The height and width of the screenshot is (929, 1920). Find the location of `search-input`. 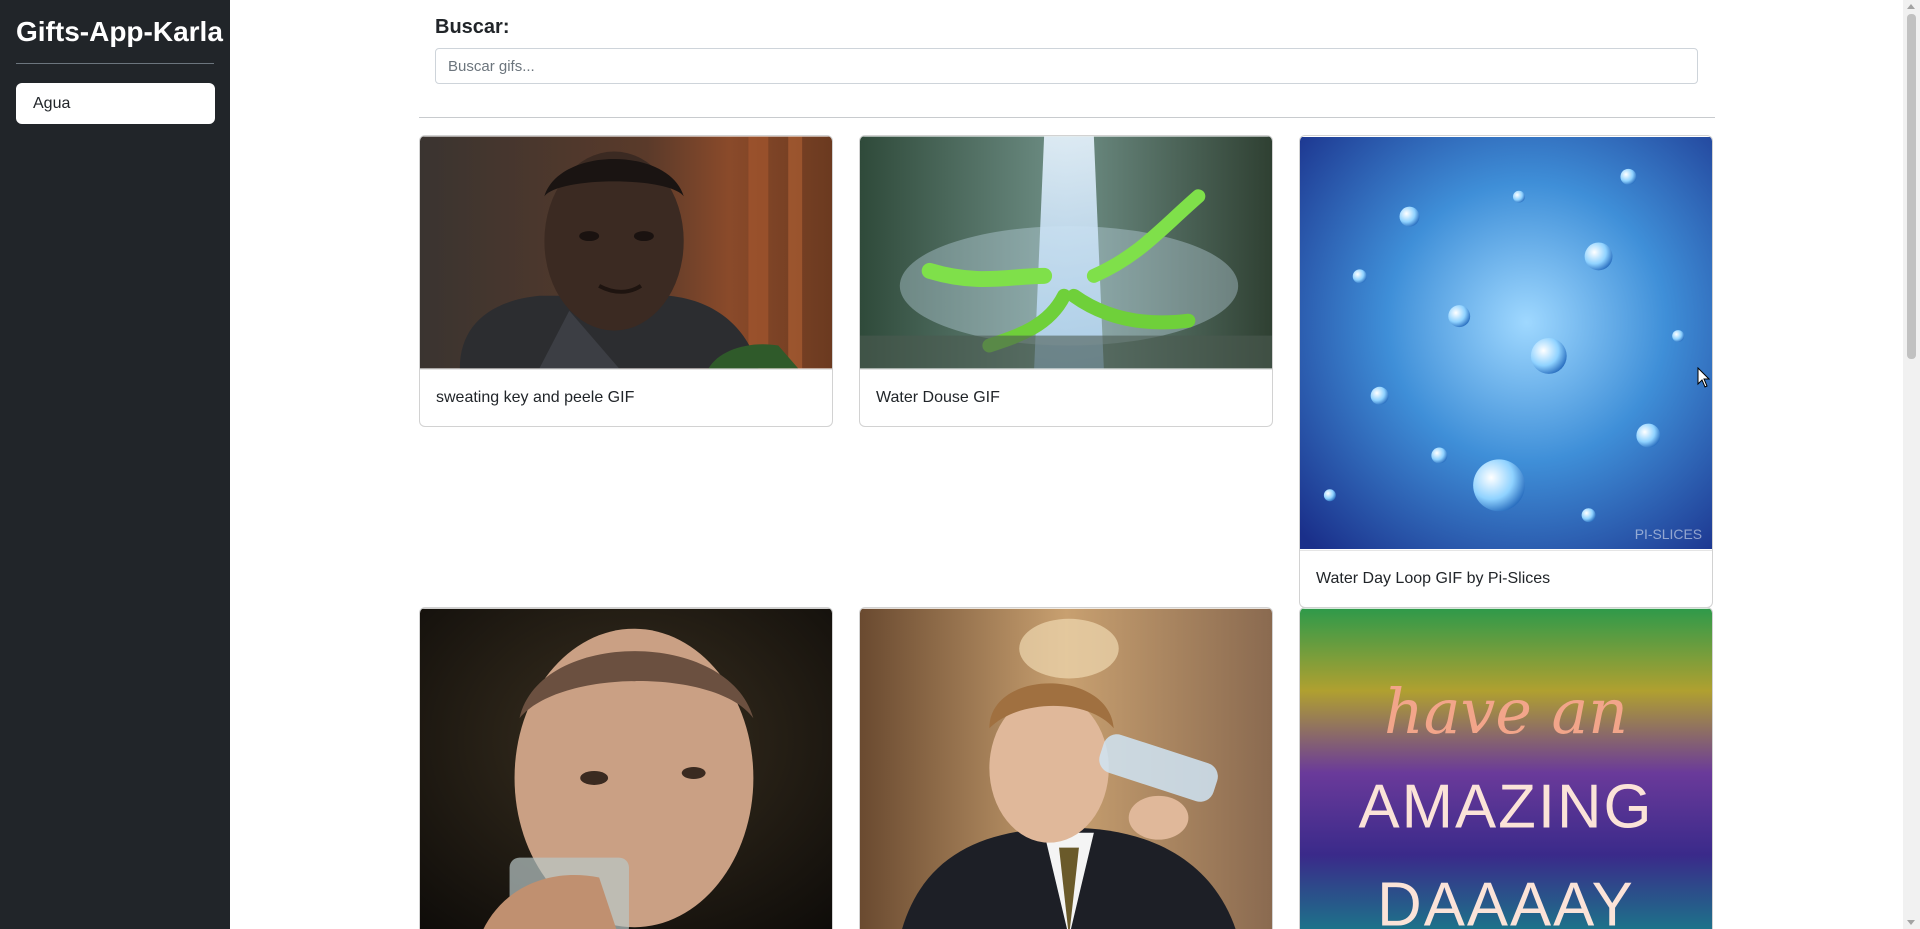

search-input is located at coordinates (1066, 66).